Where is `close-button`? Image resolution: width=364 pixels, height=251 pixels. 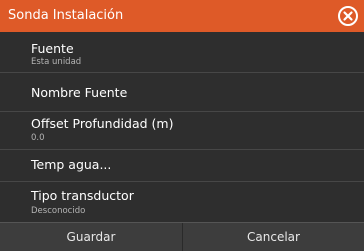
close-button is located at coordinates (348, 16).